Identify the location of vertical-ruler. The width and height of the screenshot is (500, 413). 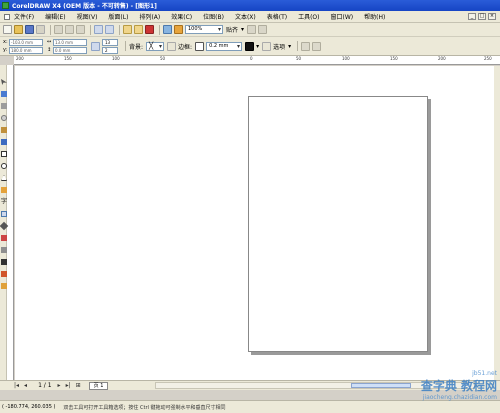
(10, 222).